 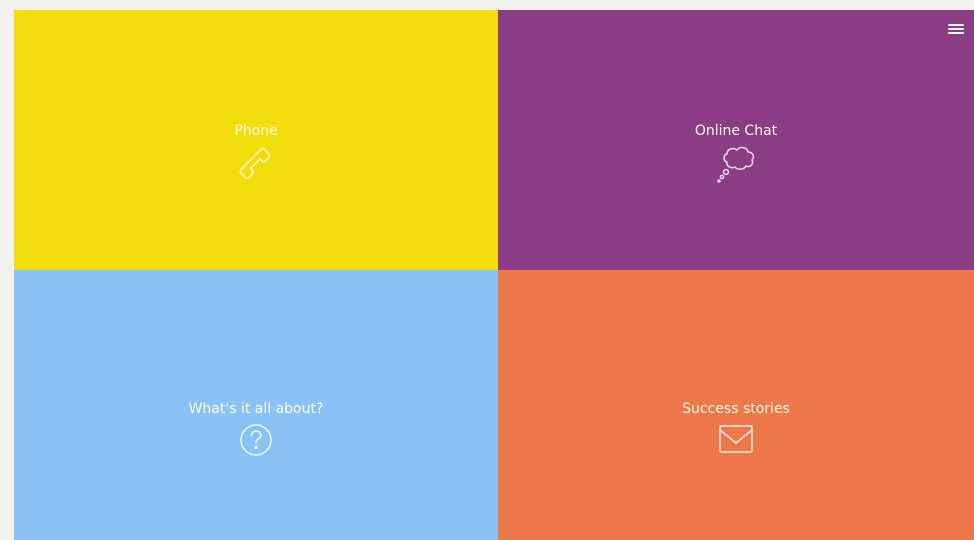 What do you see at coordinates (736, 164) in the screenshot?
I see `thought-bubble-icon` at bounding box center [736, 164].